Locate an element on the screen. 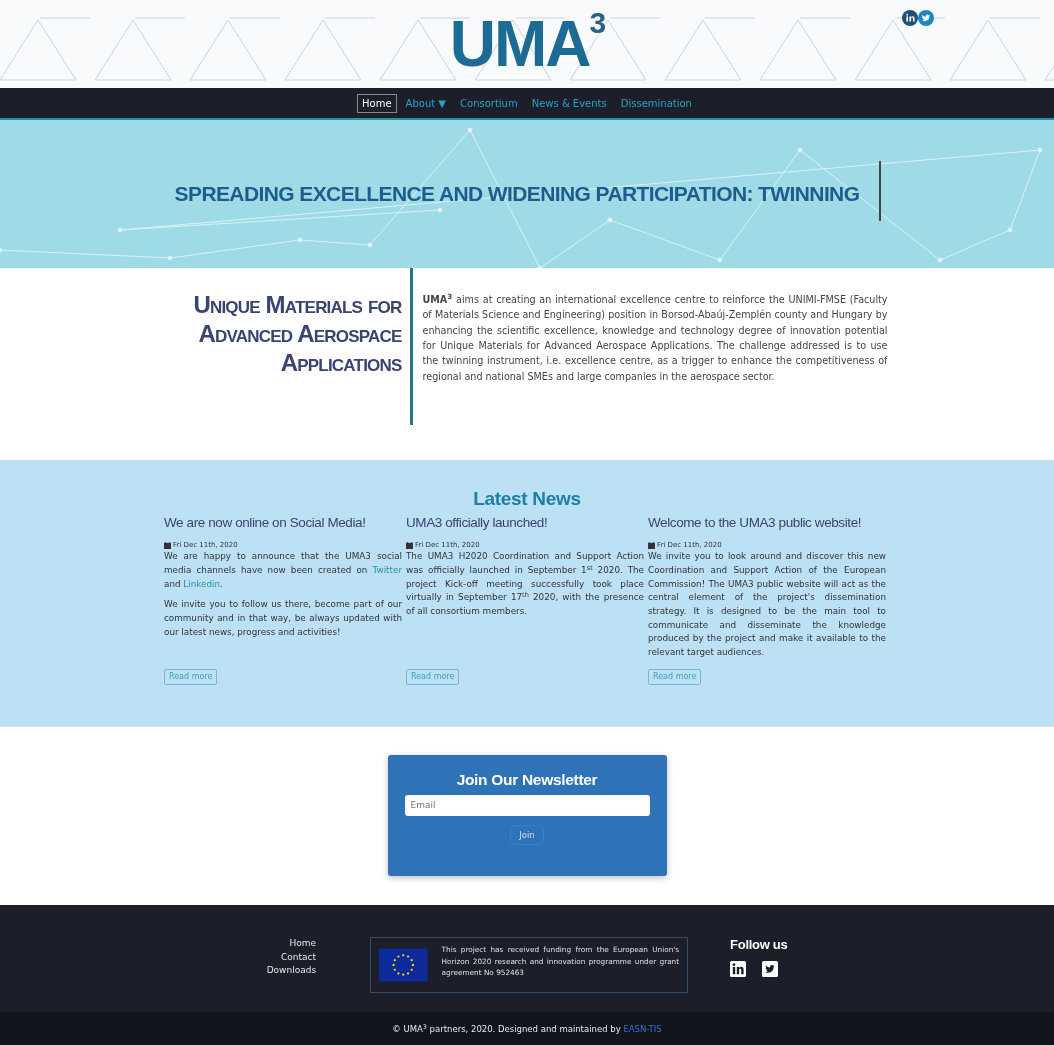 The height and width of the screenshot is (1045, 1054). section-title: Latest News is located at coordinates (527, 499).